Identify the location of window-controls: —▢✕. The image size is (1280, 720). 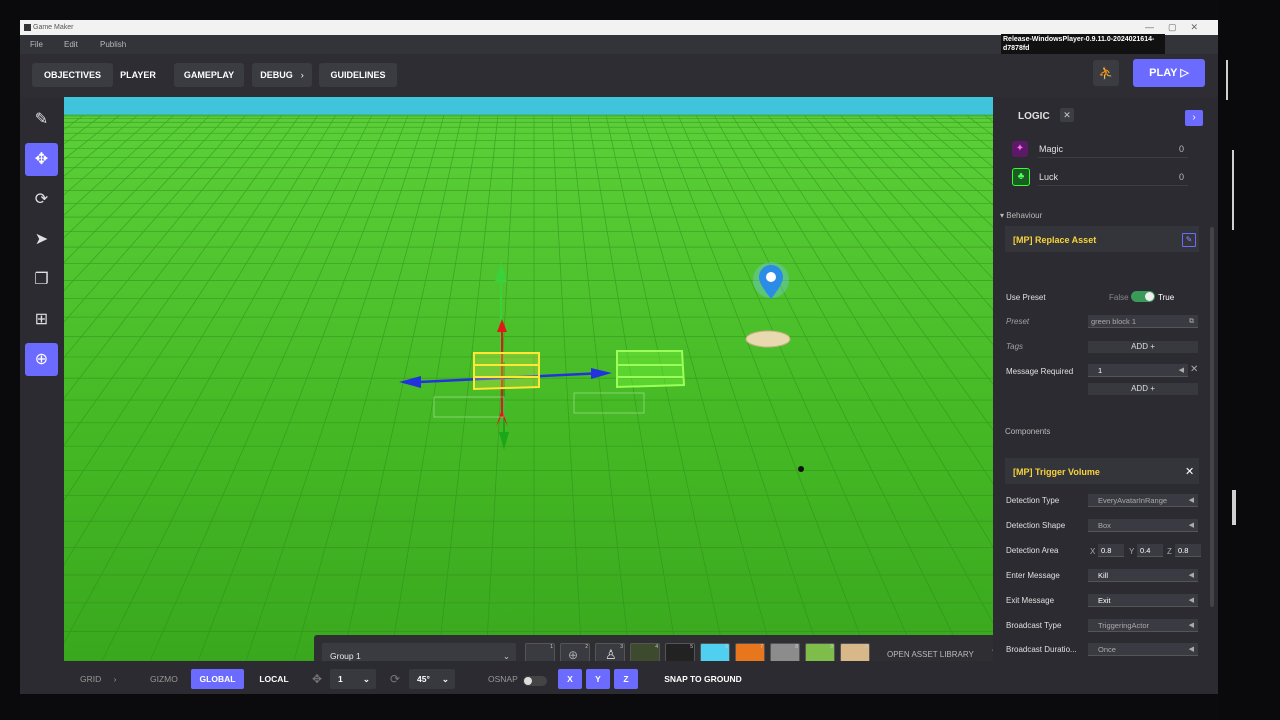
(1178, 27).